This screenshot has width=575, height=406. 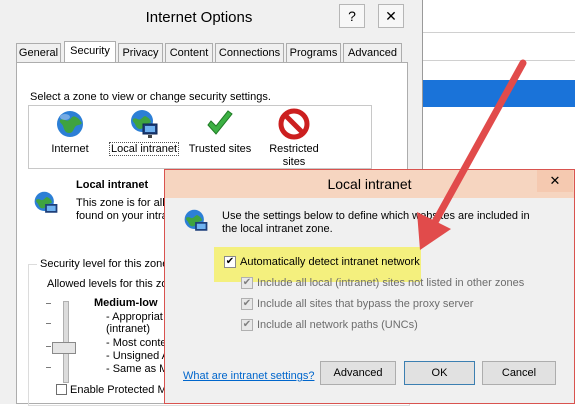 What do you see at coordinates (472, 154) in the screenshot?
I see `annotation-arrow` at bounding box center [472, 154].